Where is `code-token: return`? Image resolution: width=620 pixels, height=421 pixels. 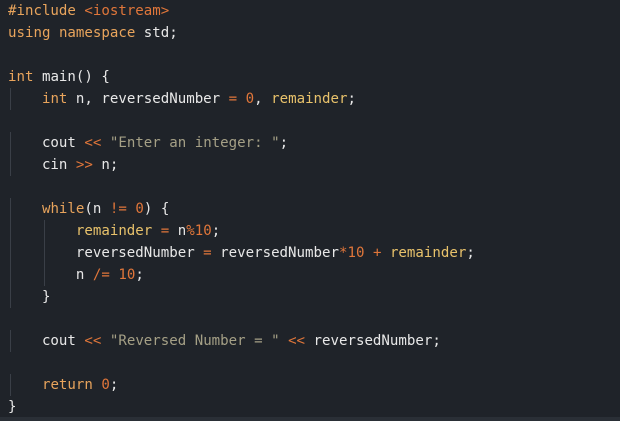 code-token: return is located at coordinates (67, 385).